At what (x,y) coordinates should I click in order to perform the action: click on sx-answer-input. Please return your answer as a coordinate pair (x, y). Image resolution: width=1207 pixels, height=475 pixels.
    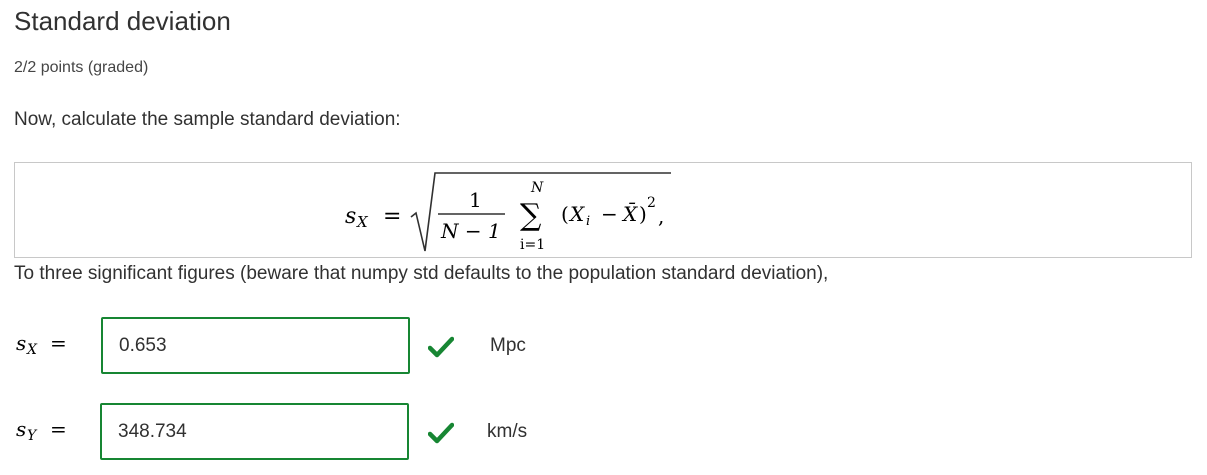
    Looking at the image, I should click on (255, 345).